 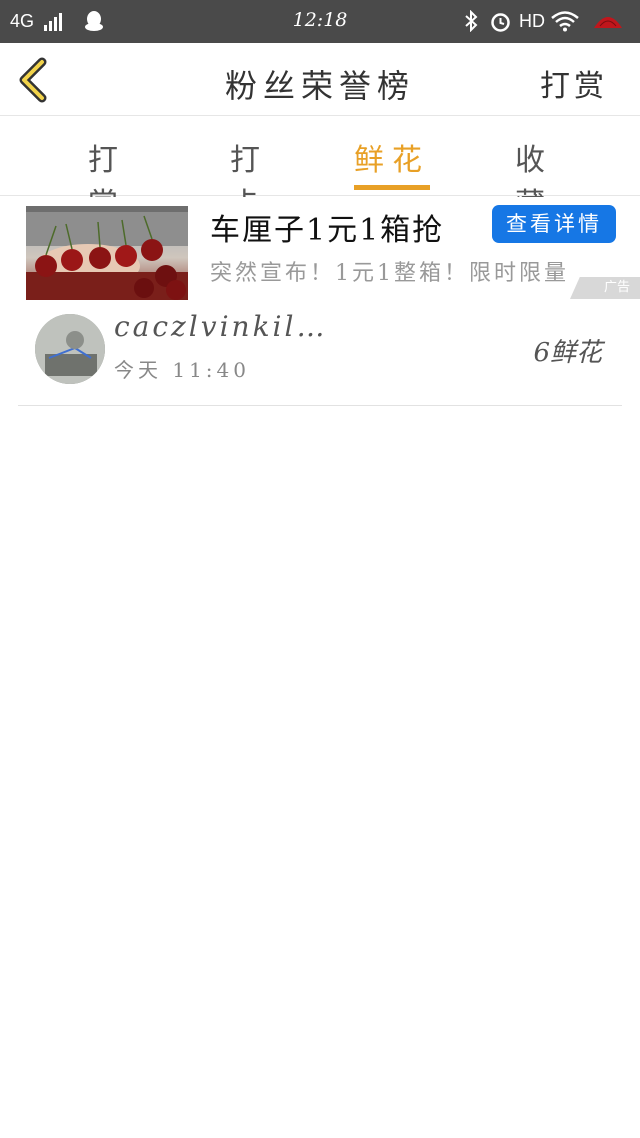 What do you see at coordinates (608, 22) in the screenshot?
I see `fan-icon` at bounding box center [608, 22].